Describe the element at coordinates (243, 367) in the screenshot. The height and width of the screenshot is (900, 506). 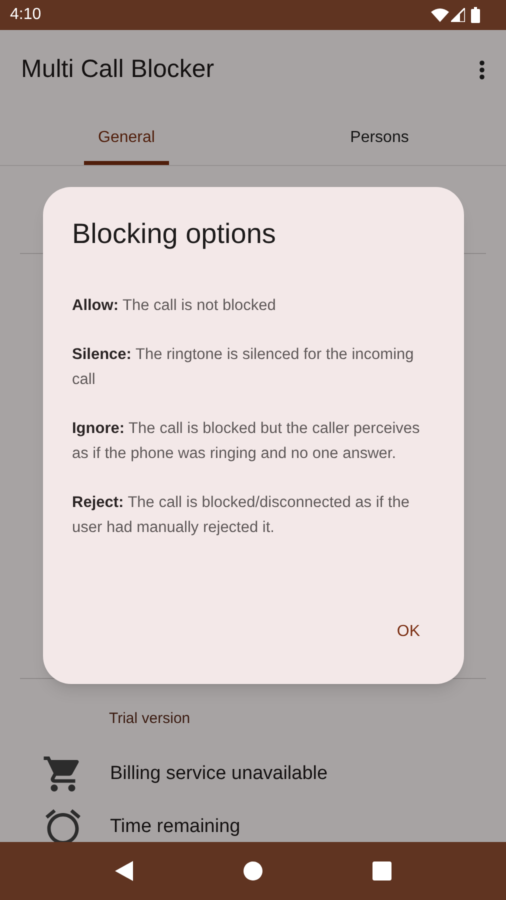
I see `option-description: Silence: The ringtone is silenced for the incoming call` at that location.